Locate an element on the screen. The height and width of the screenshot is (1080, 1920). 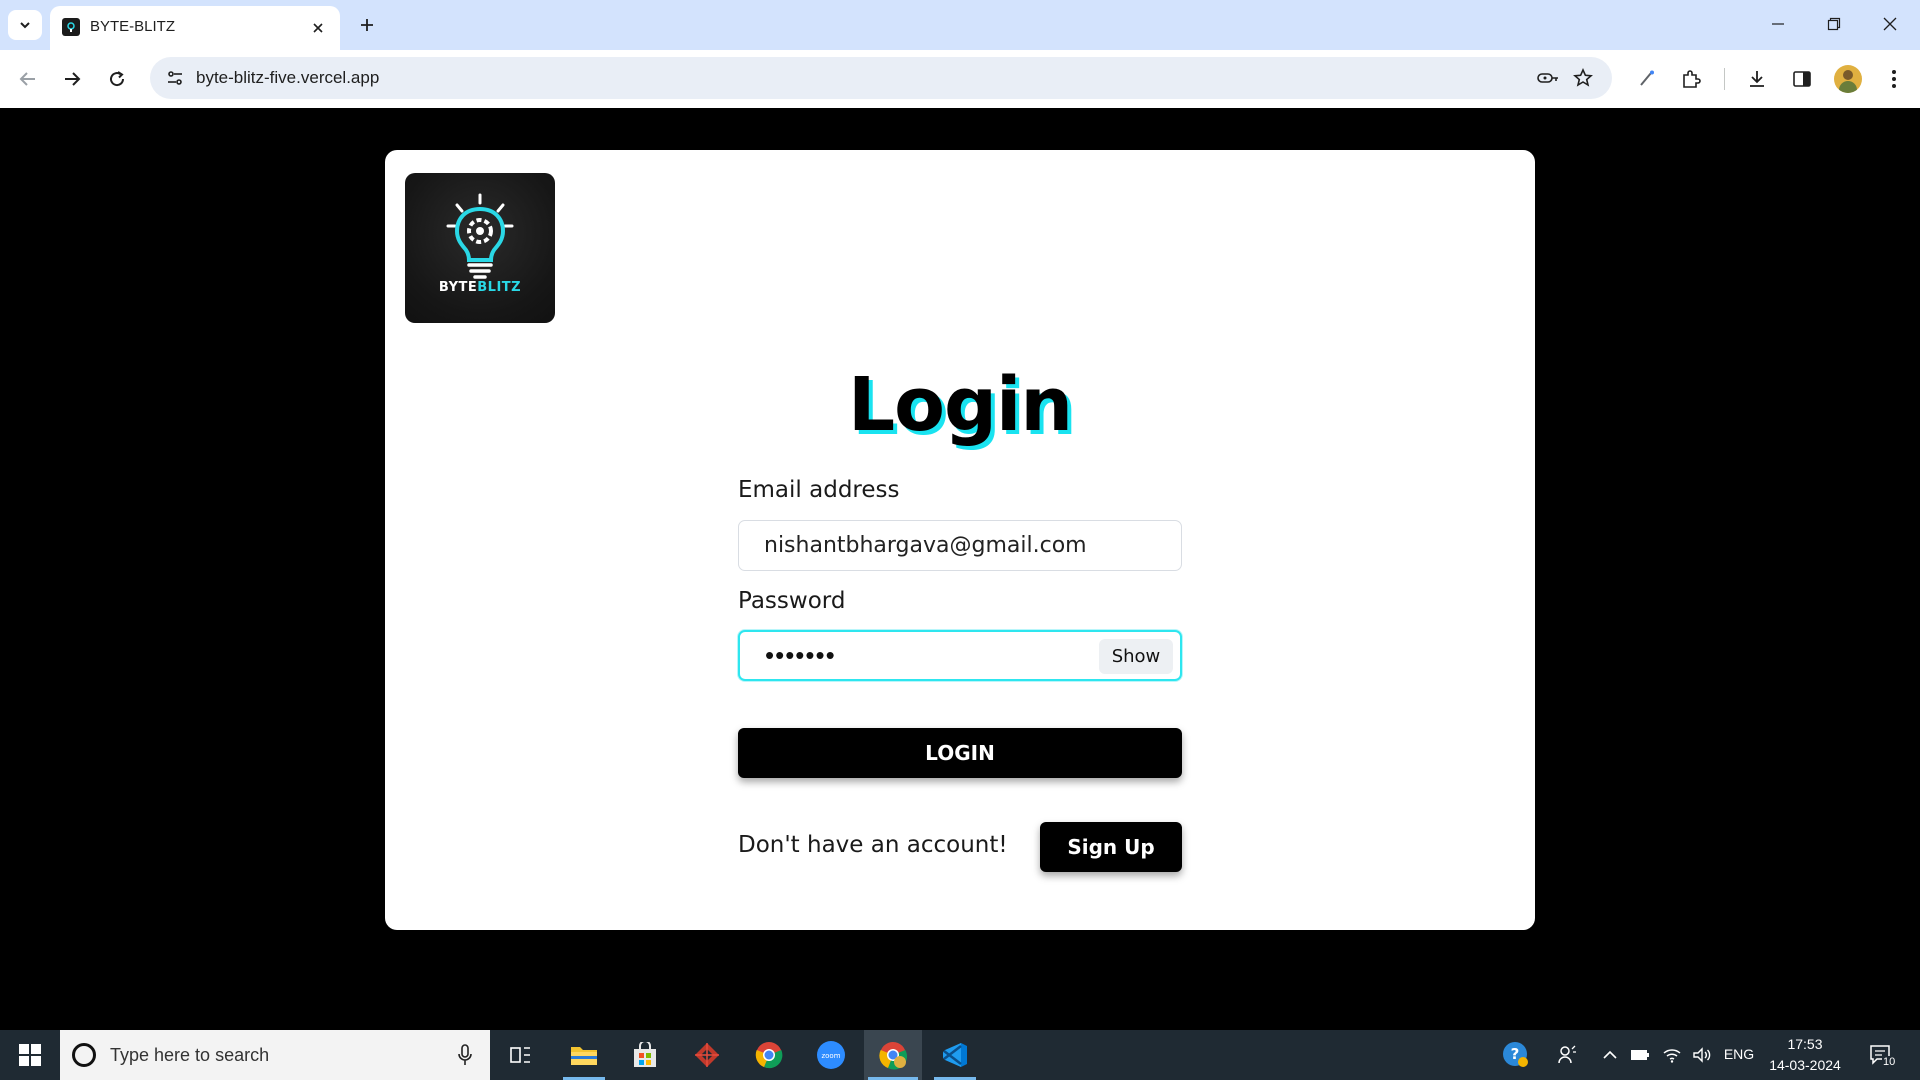
browser-tab: BYTE-BLITZ is located at coordinates (195, 28).